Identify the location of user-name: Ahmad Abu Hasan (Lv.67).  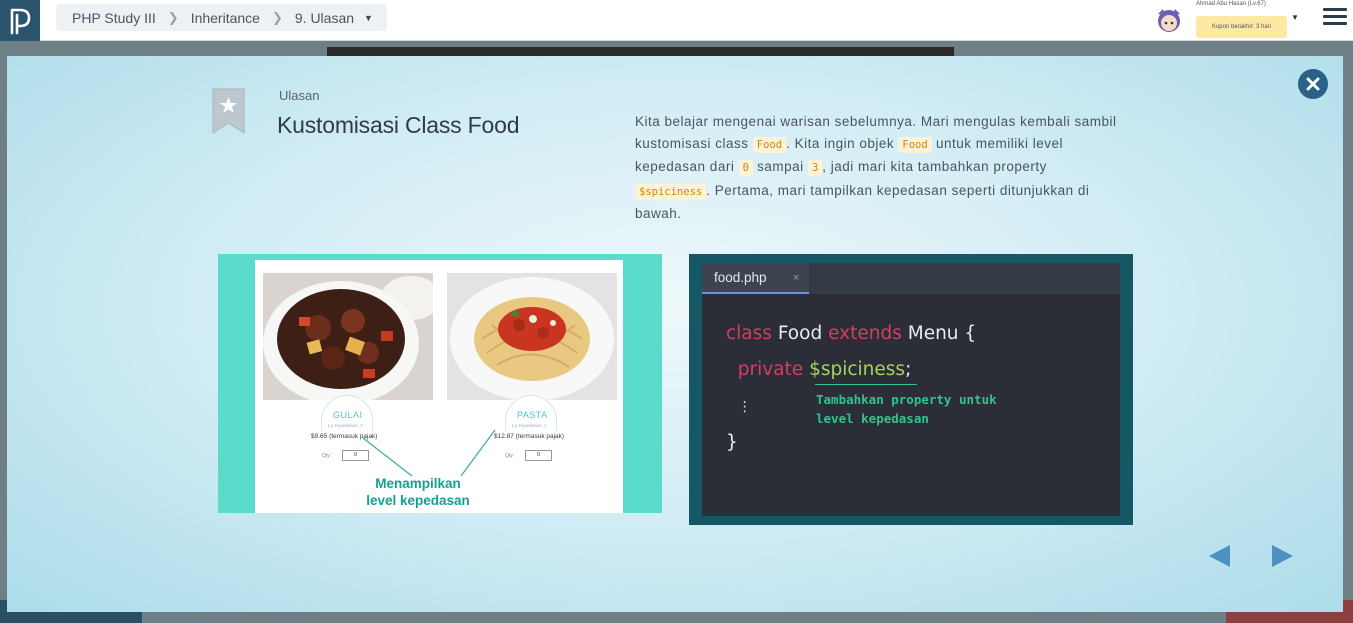
(1231, 4).